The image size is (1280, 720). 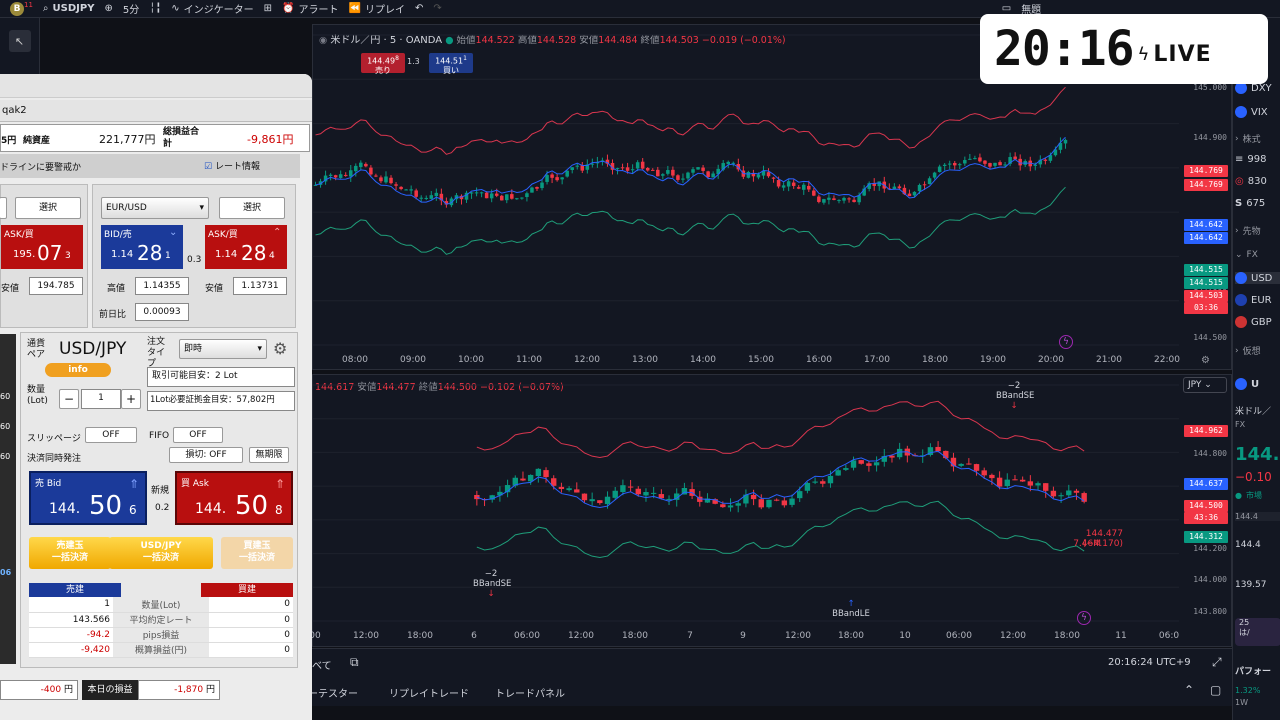 What do you see at coordinates (1064, 49) in the screenshot?
I see `clock-time: 20:16` at bounding box center [1064, 49].